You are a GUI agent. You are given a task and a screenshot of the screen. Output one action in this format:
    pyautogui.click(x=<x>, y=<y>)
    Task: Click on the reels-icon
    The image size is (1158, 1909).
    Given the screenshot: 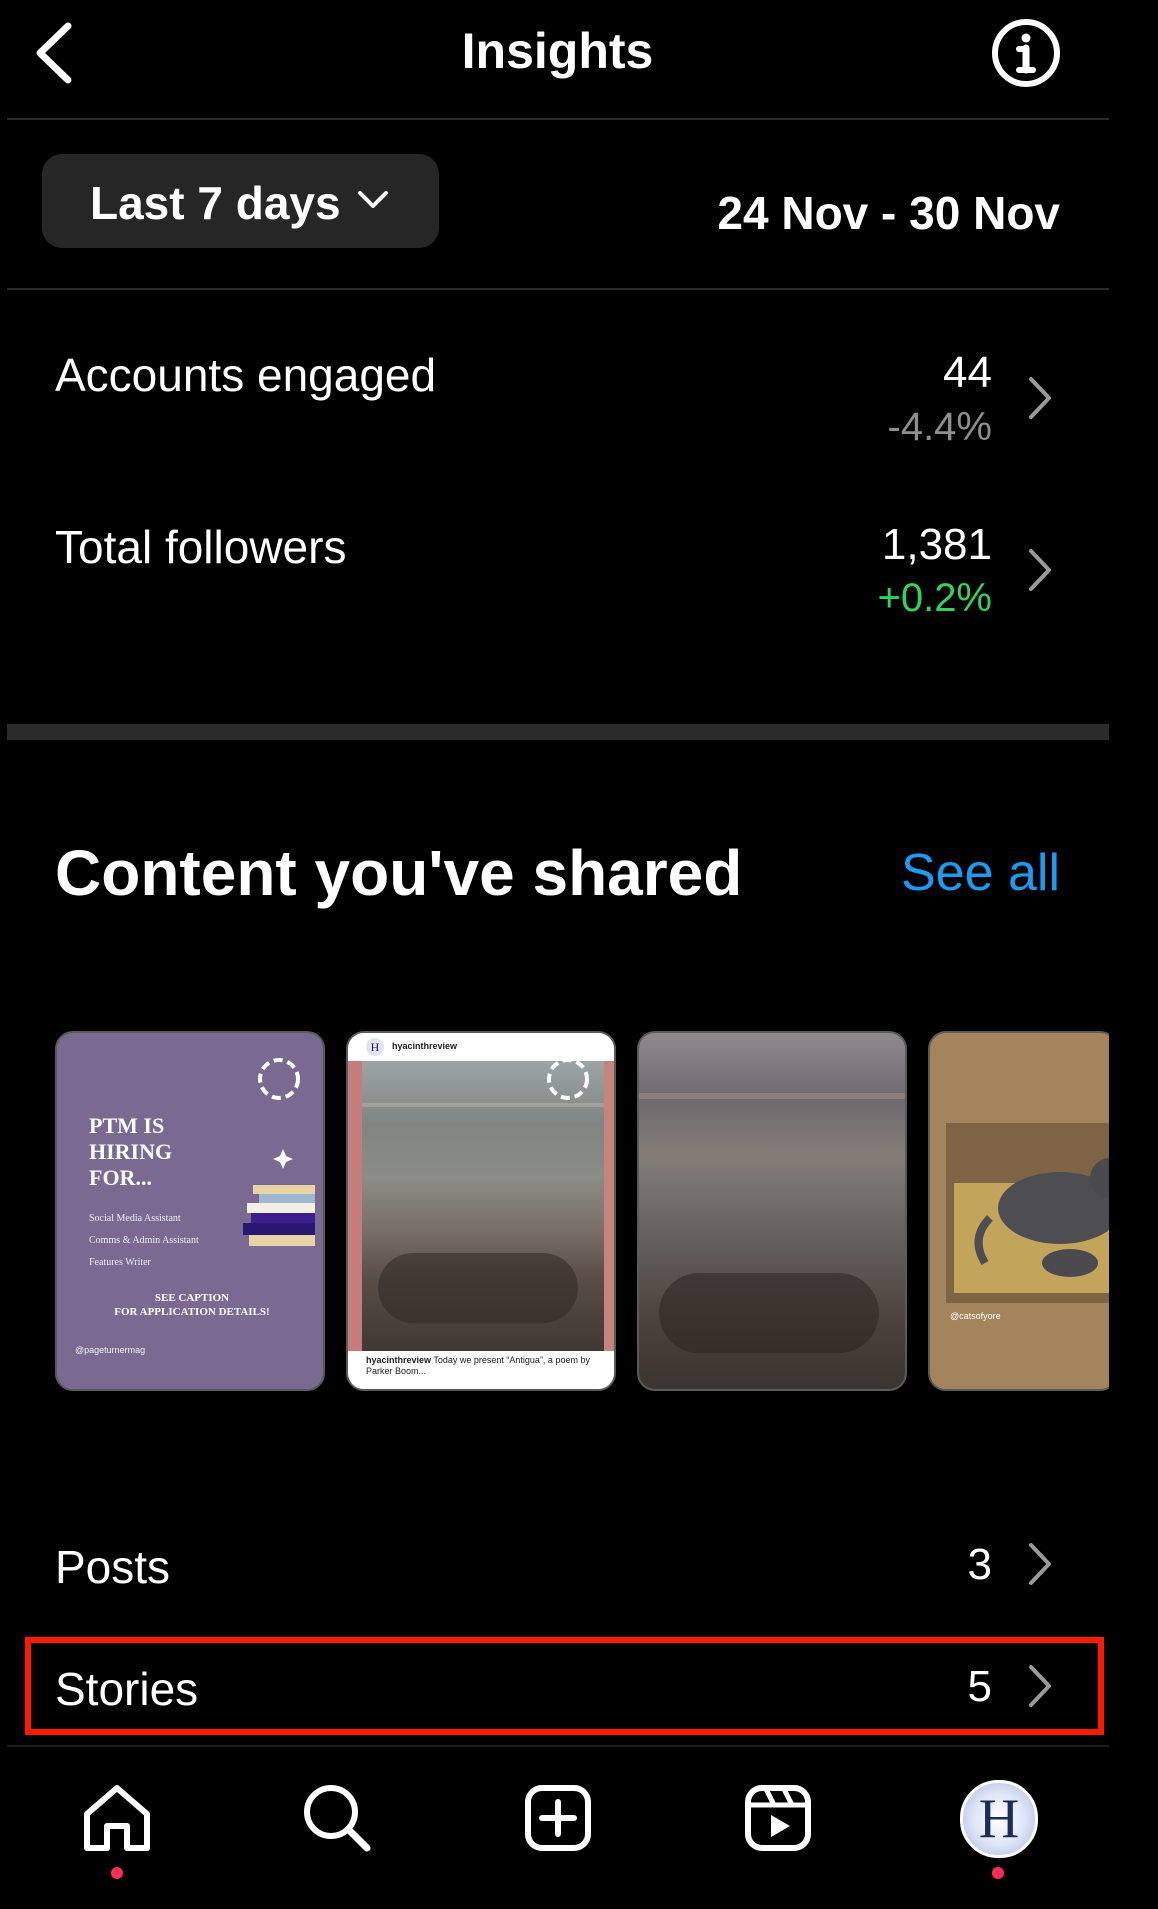 What is the action you would take?
    pyautogui.click(x=778, y=1818)
    